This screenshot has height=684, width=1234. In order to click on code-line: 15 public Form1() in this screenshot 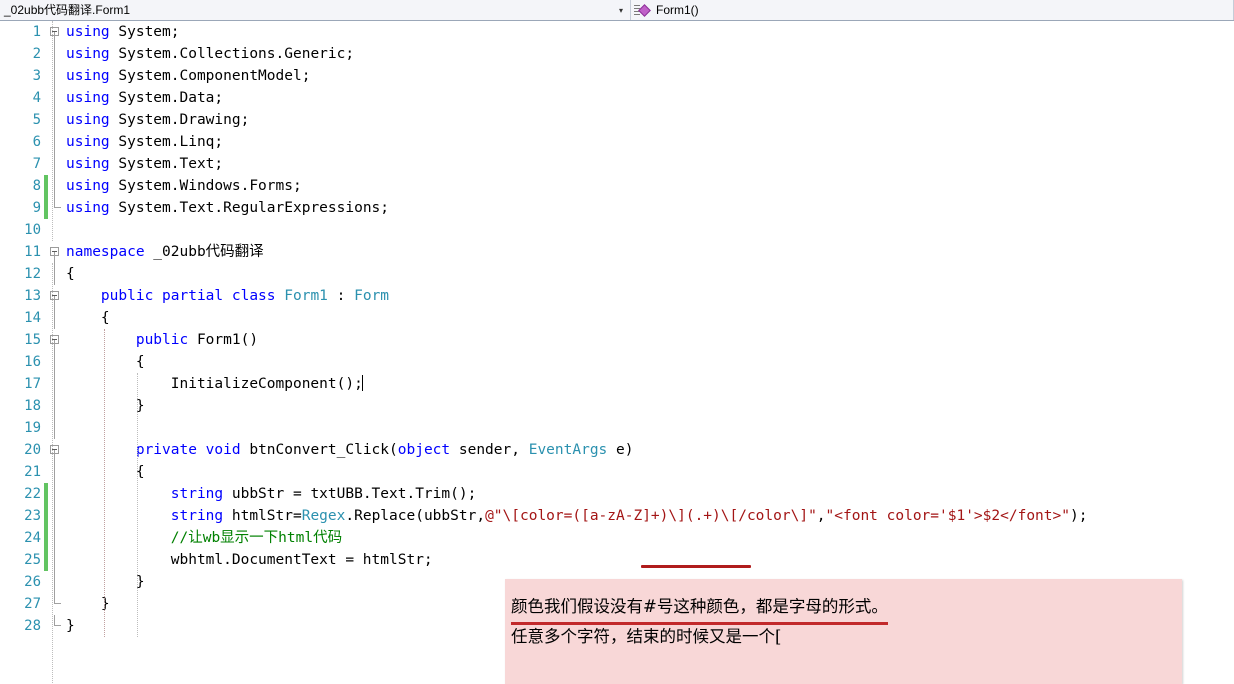, I will do `click(617, 340)`.